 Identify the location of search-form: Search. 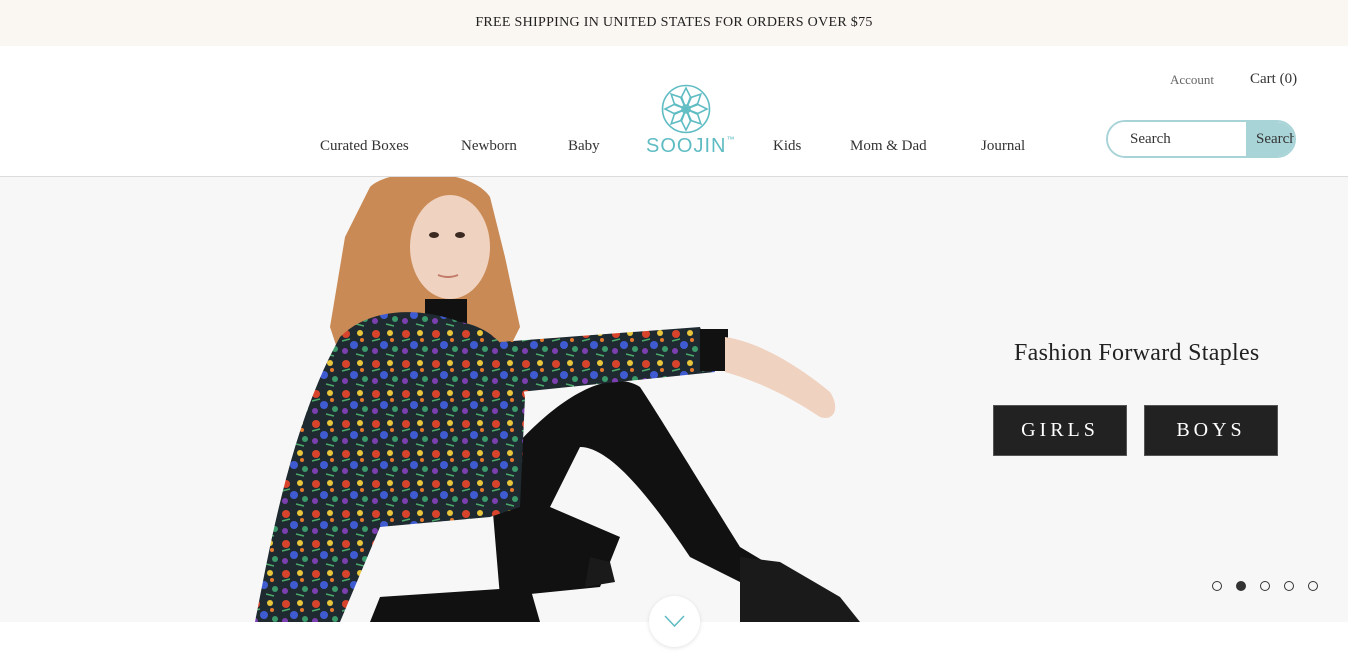
(1201, 139).